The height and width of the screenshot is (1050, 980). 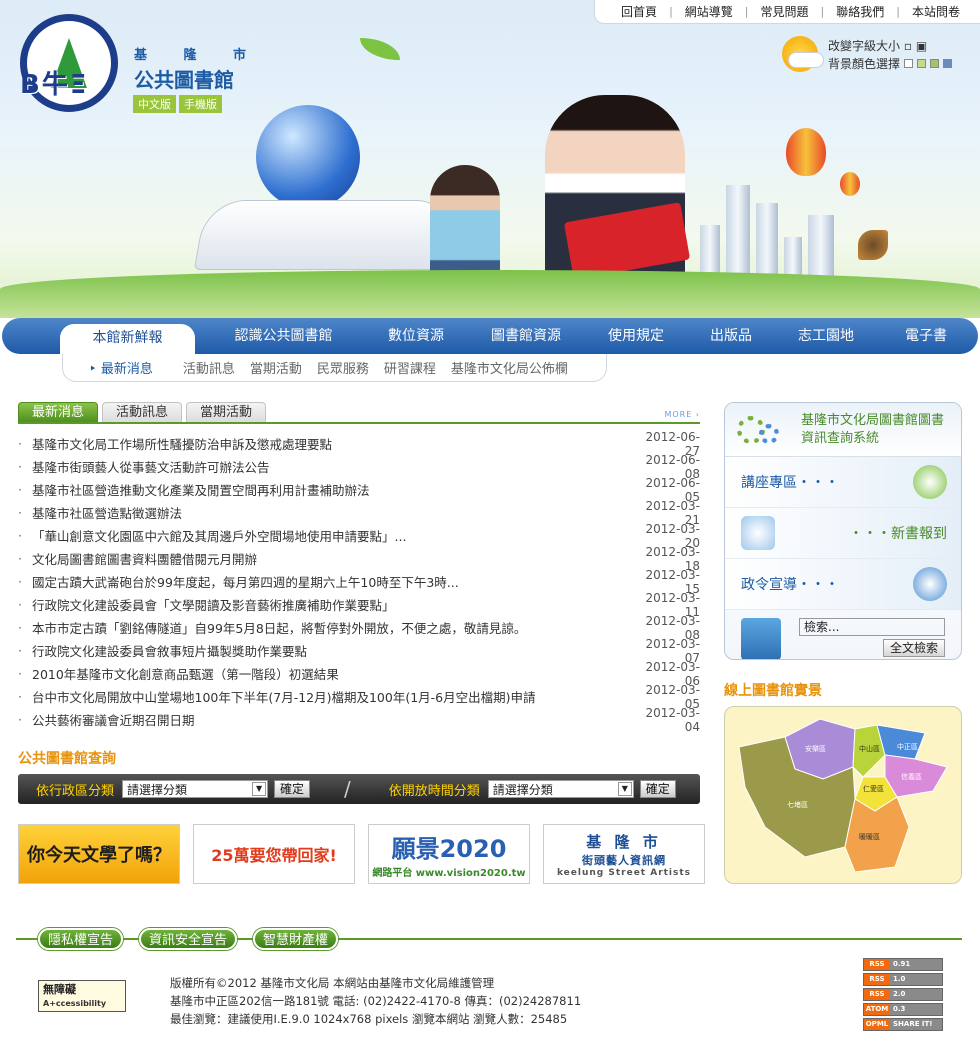 What do you see at coordinates (843, 584) in the screenshot?
I see `policy-link: 政令宣導・・・` at bounding box center [843, 584].